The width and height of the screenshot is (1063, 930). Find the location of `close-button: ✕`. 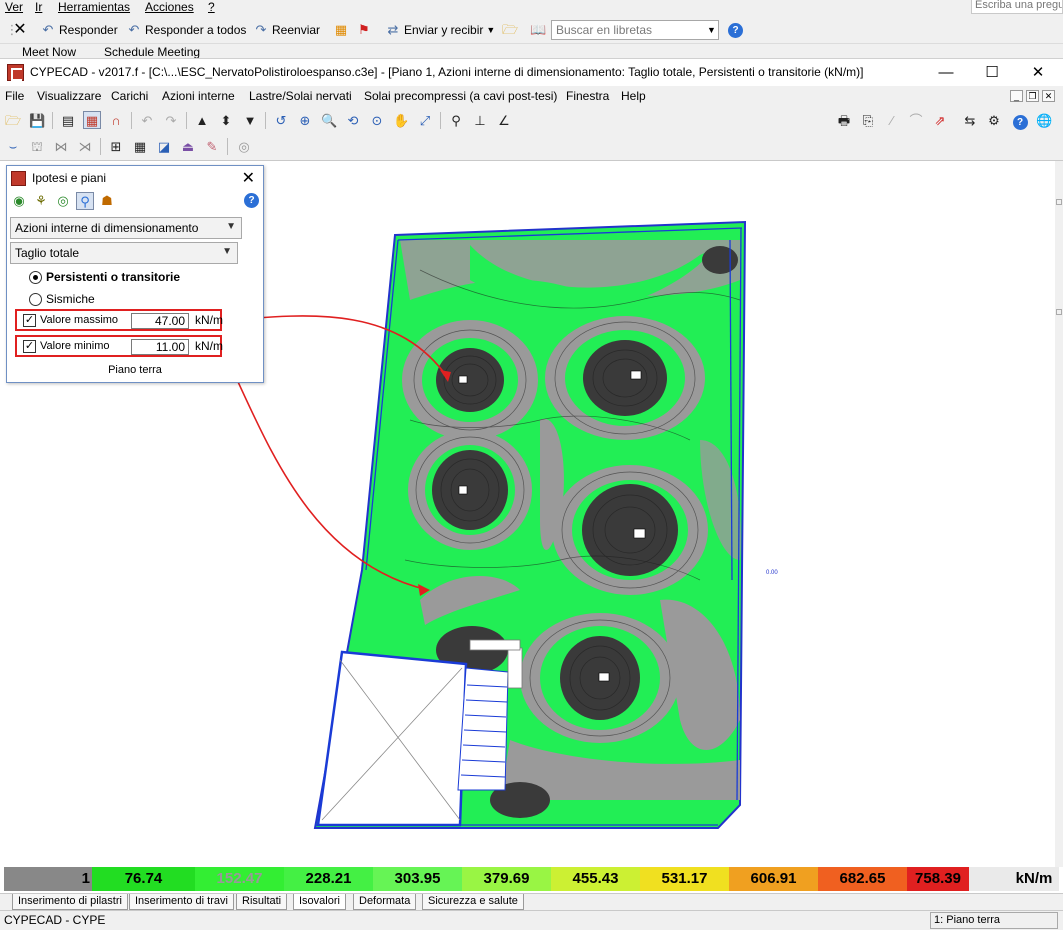

close-button: ✕ is located at coordinates (1038, 73).